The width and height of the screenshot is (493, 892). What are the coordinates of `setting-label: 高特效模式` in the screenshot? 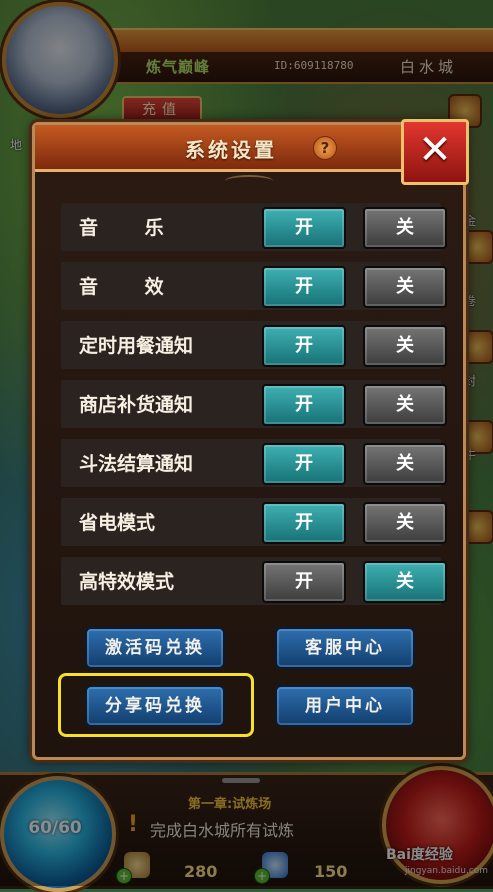 It's located at (127, 582).